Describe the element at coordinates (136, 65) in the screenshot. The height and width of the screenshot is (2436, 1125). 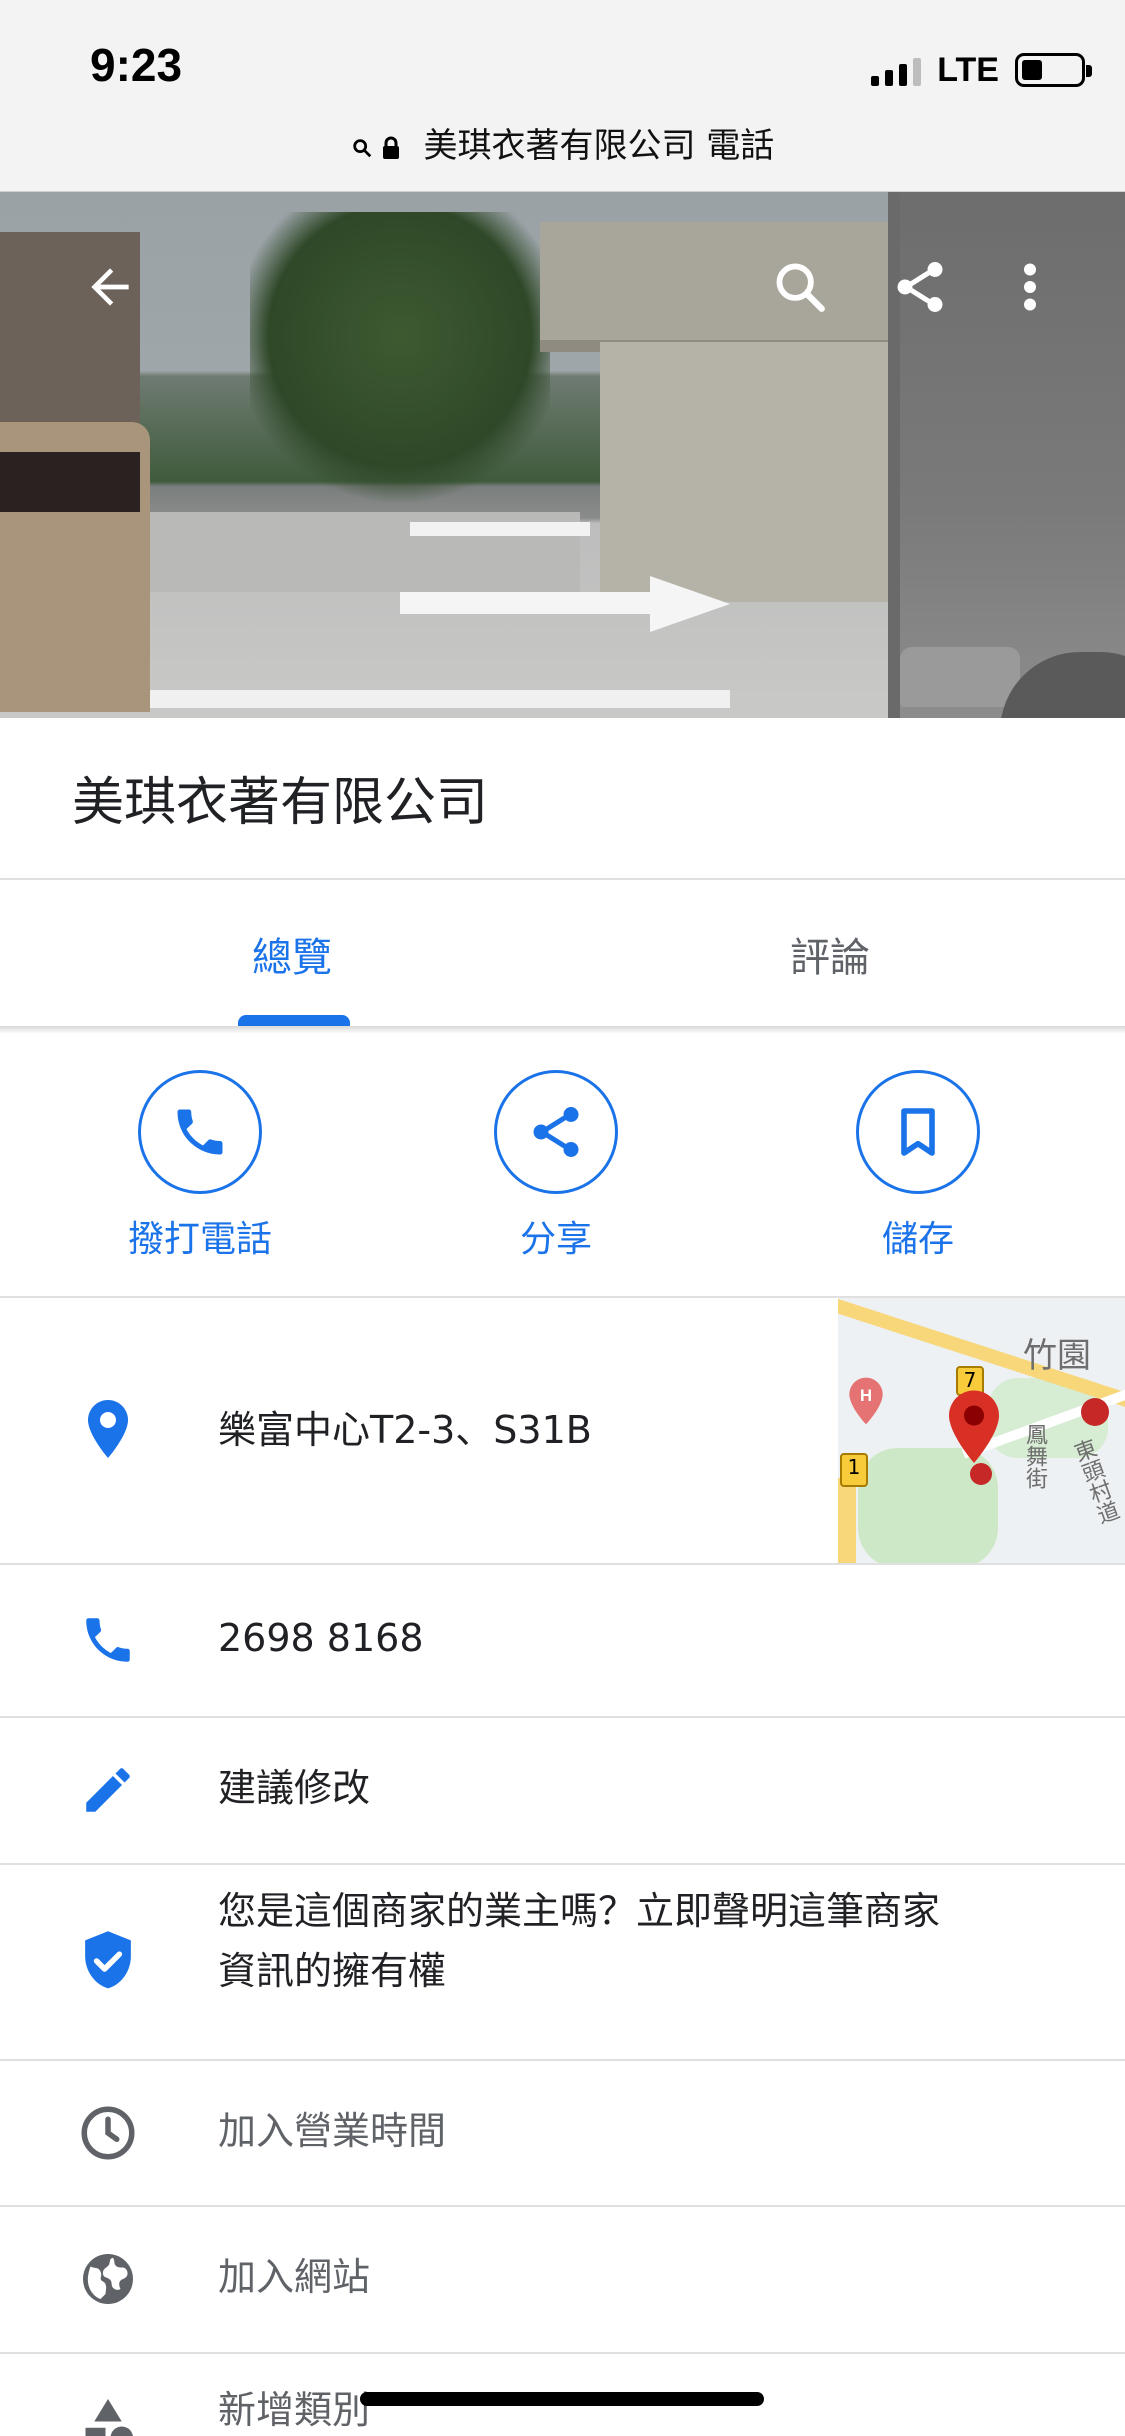
I see `status-time: 9:23` at that location.